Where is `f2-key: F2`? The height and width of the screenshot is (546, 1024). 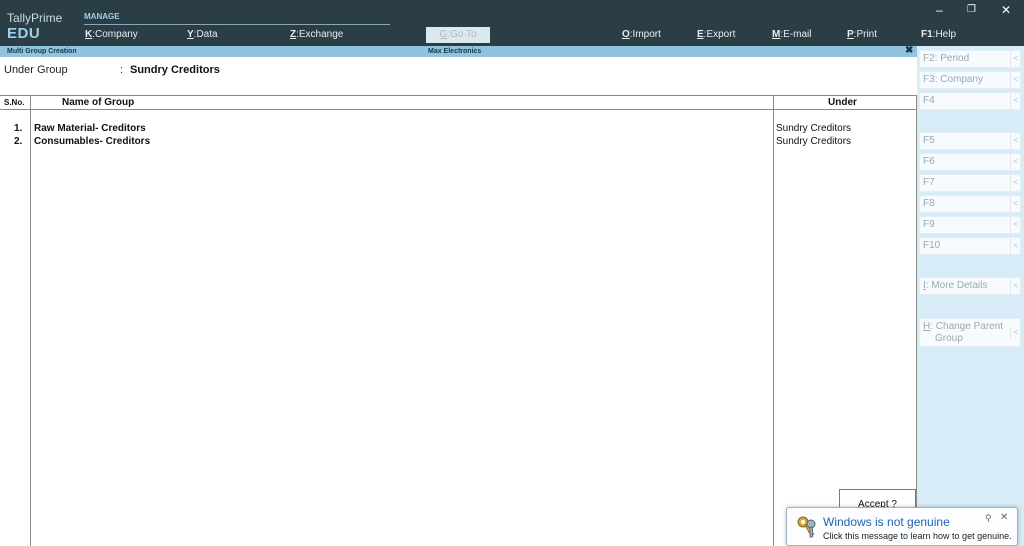
f2-key: F2 is located at coordinates (929, 58).